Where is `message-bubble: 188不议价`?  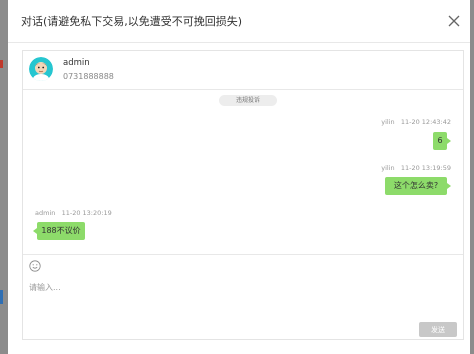
message-bubble: 188不议价 is located at coordinates (59, 231).